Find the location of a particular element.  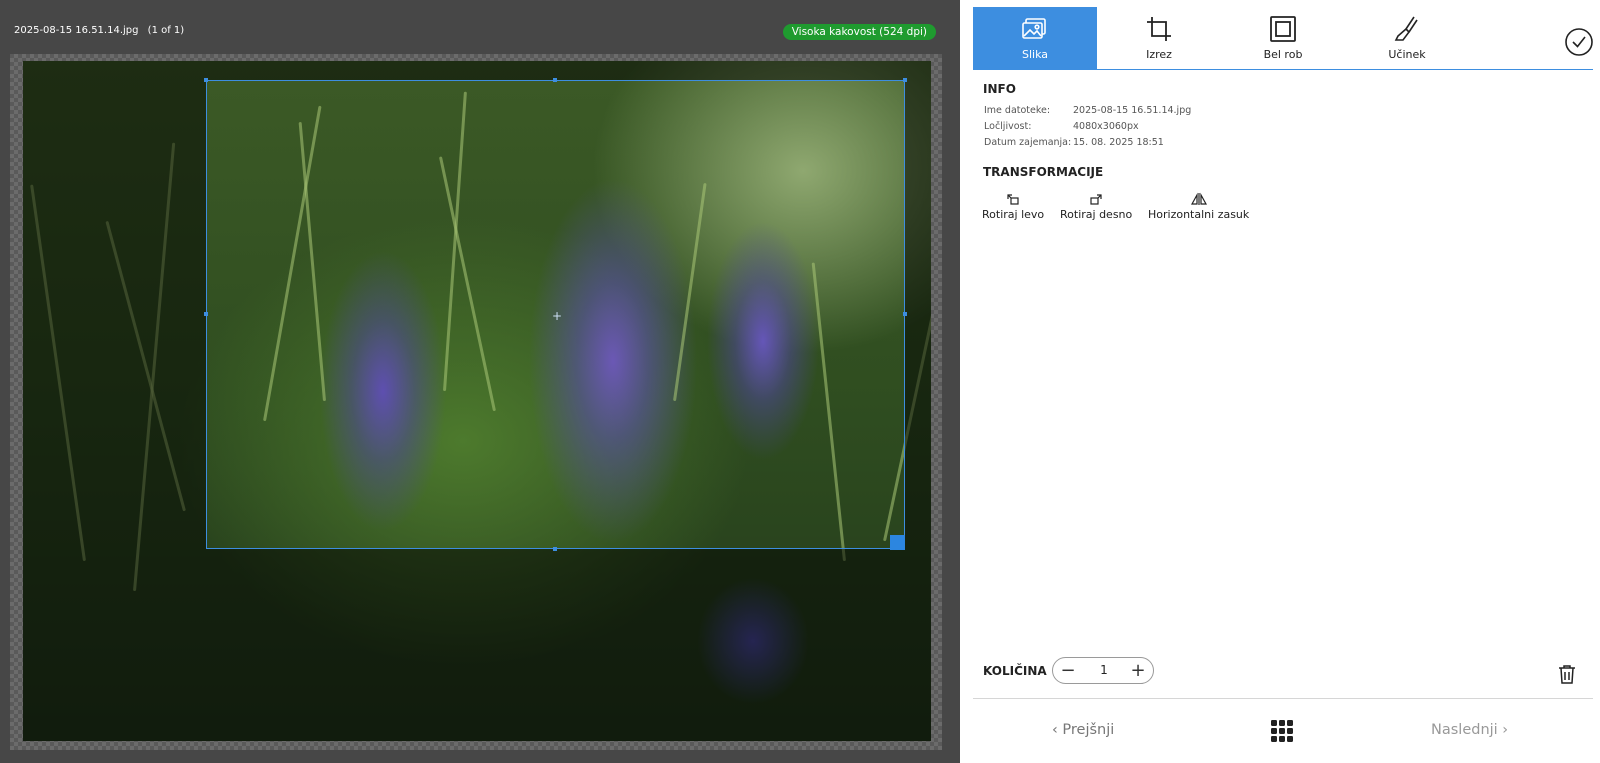

tab-label: Učinek is located at coordinates (1407, 54).